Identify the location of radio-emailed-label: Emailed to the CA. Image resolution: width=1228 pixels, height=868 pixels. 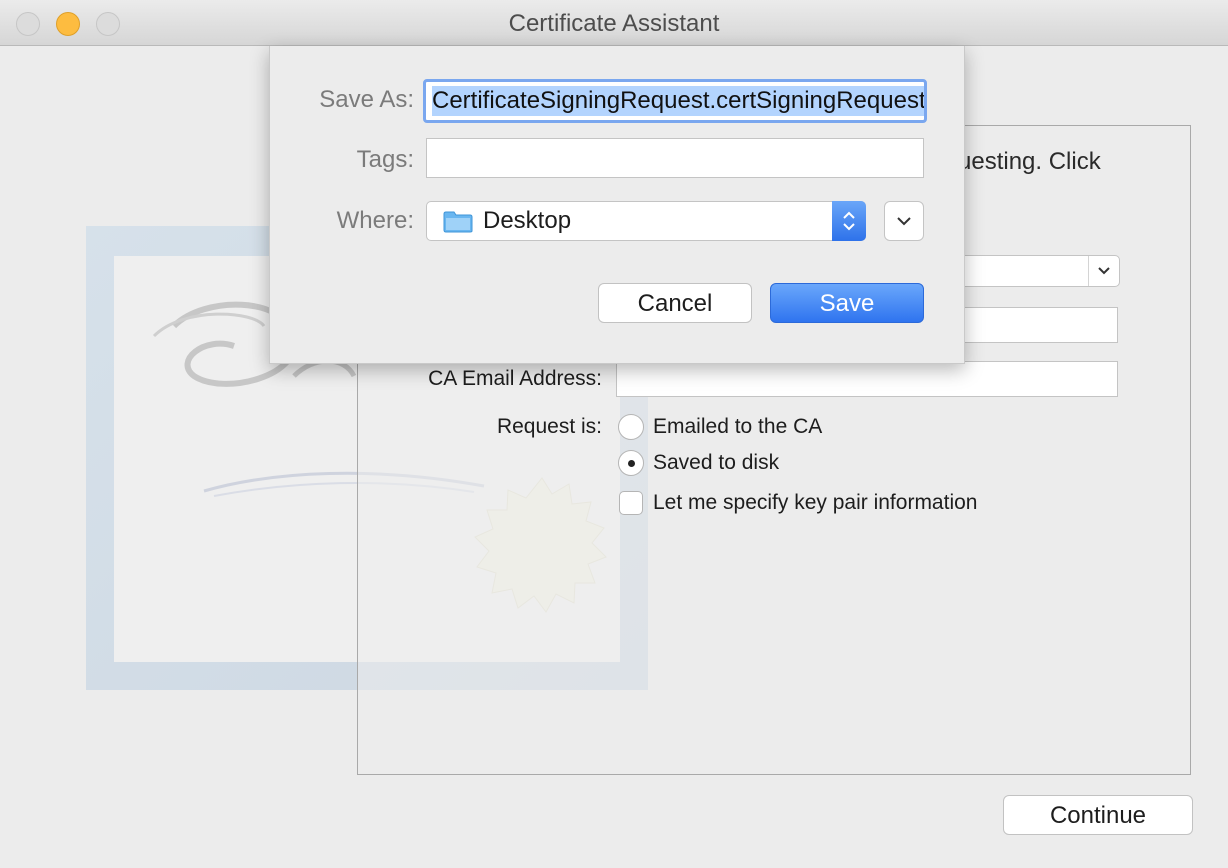
(738, 426).